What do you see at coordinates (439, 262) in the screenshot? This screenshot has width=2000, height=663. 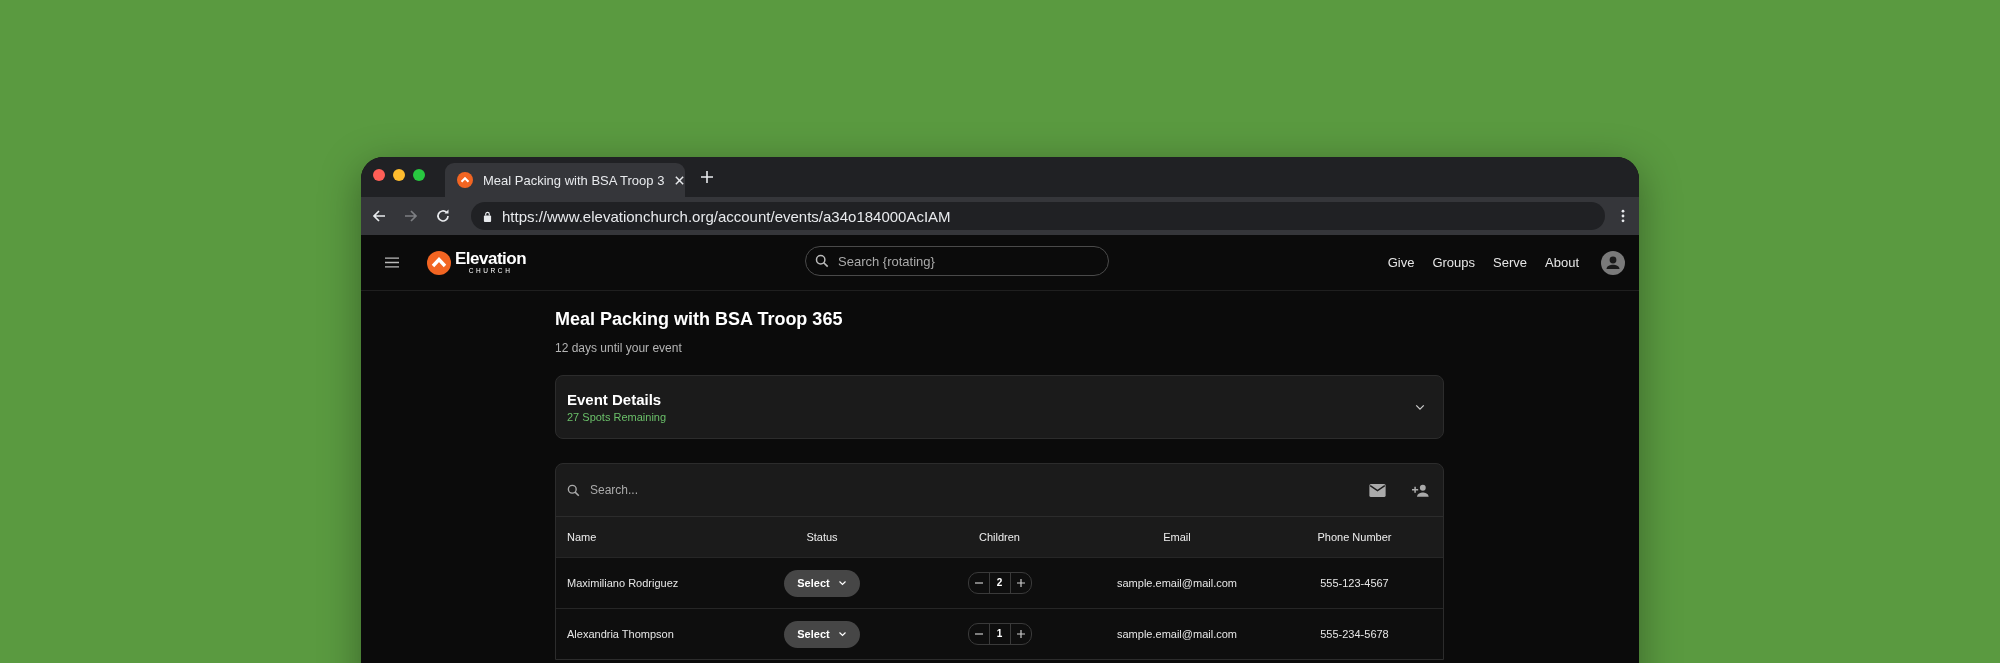 I see `logo-icon` at bounding box center [439, 262].